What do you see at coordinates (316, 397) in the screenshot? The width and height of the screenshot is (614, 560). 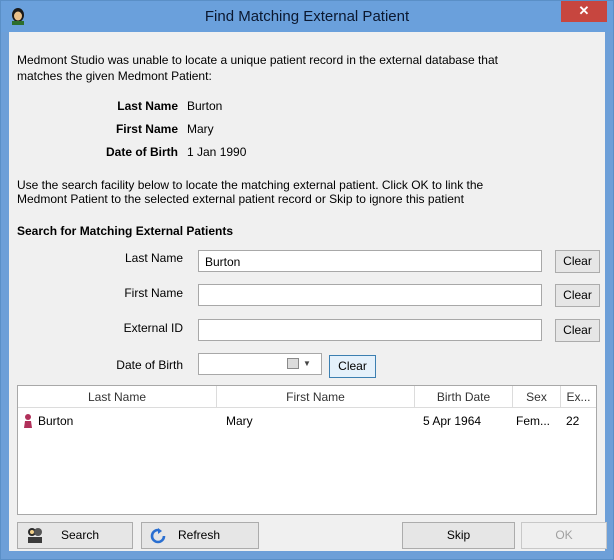 I see `column-header-first-name: First Name` at bounding box center [316, 397].